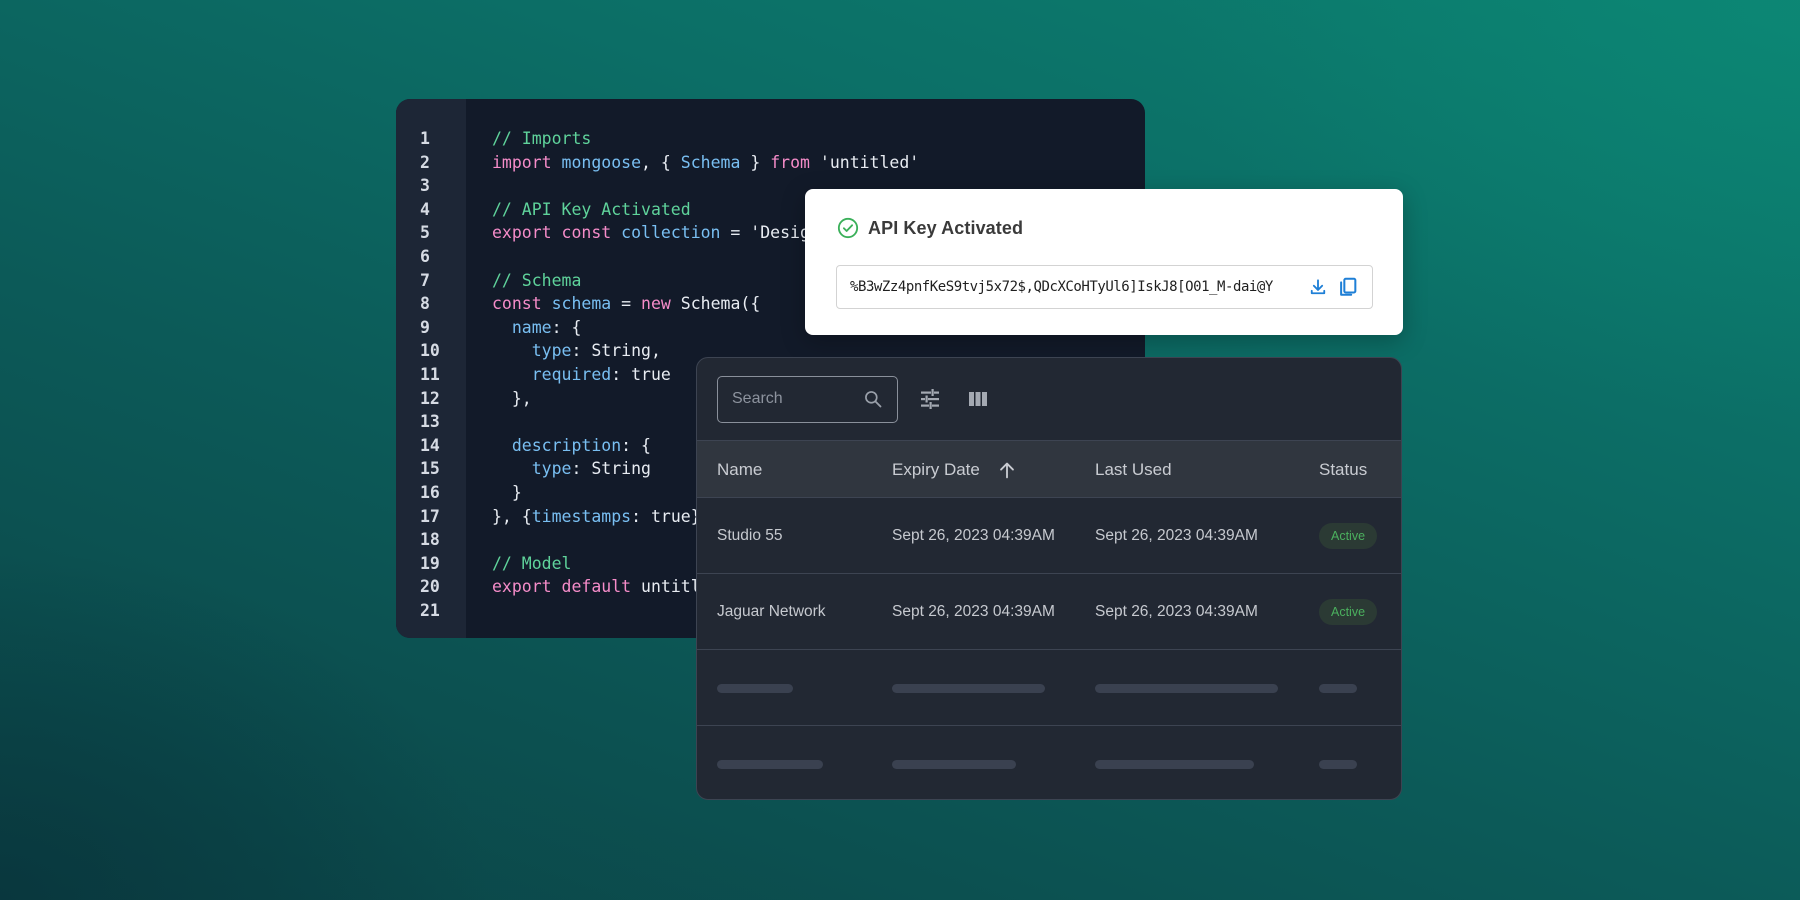 Image resolution: width=1800 pixels, height=900 pixels. I want to click on code-token: // Model, so click(532, 563).